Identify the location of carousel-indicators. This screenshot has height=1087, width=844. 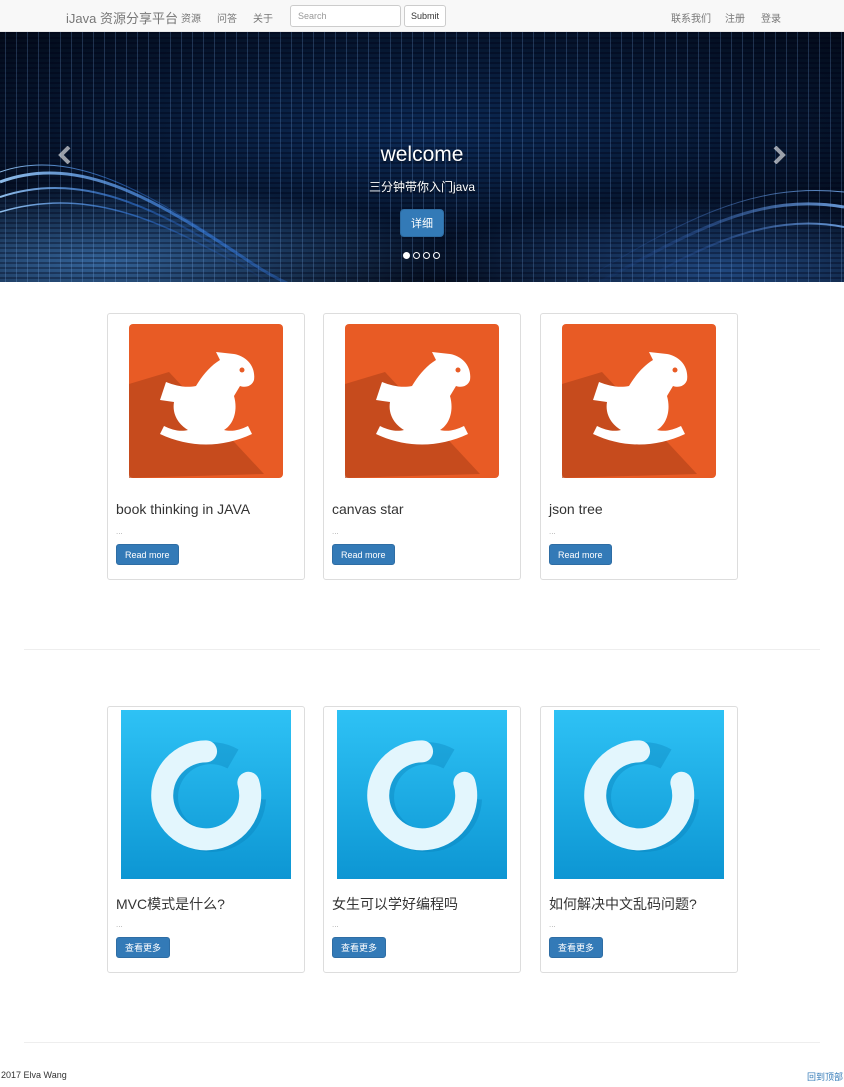
(421, 256).